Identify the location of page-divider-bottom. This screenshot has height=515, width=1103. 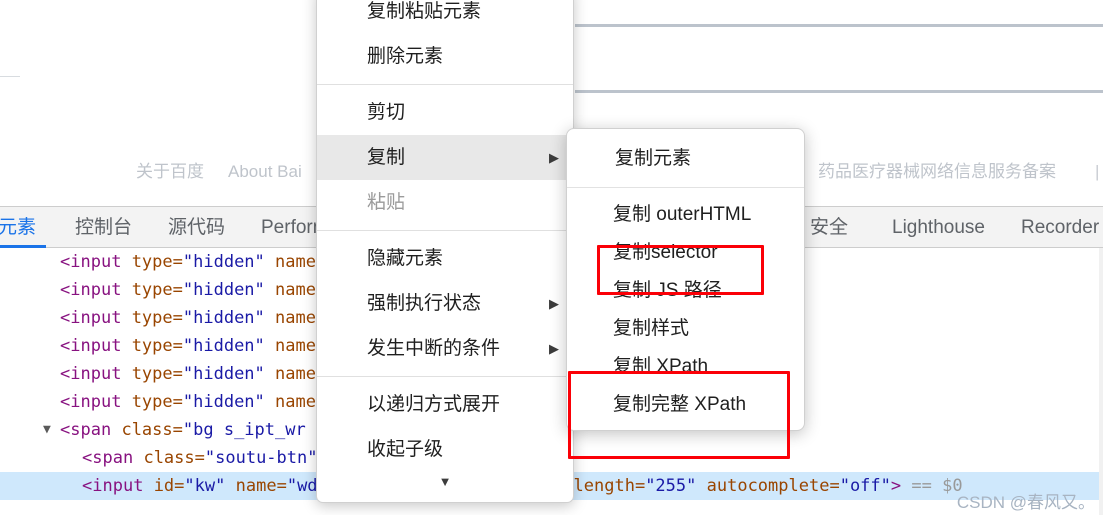
(839, 91).